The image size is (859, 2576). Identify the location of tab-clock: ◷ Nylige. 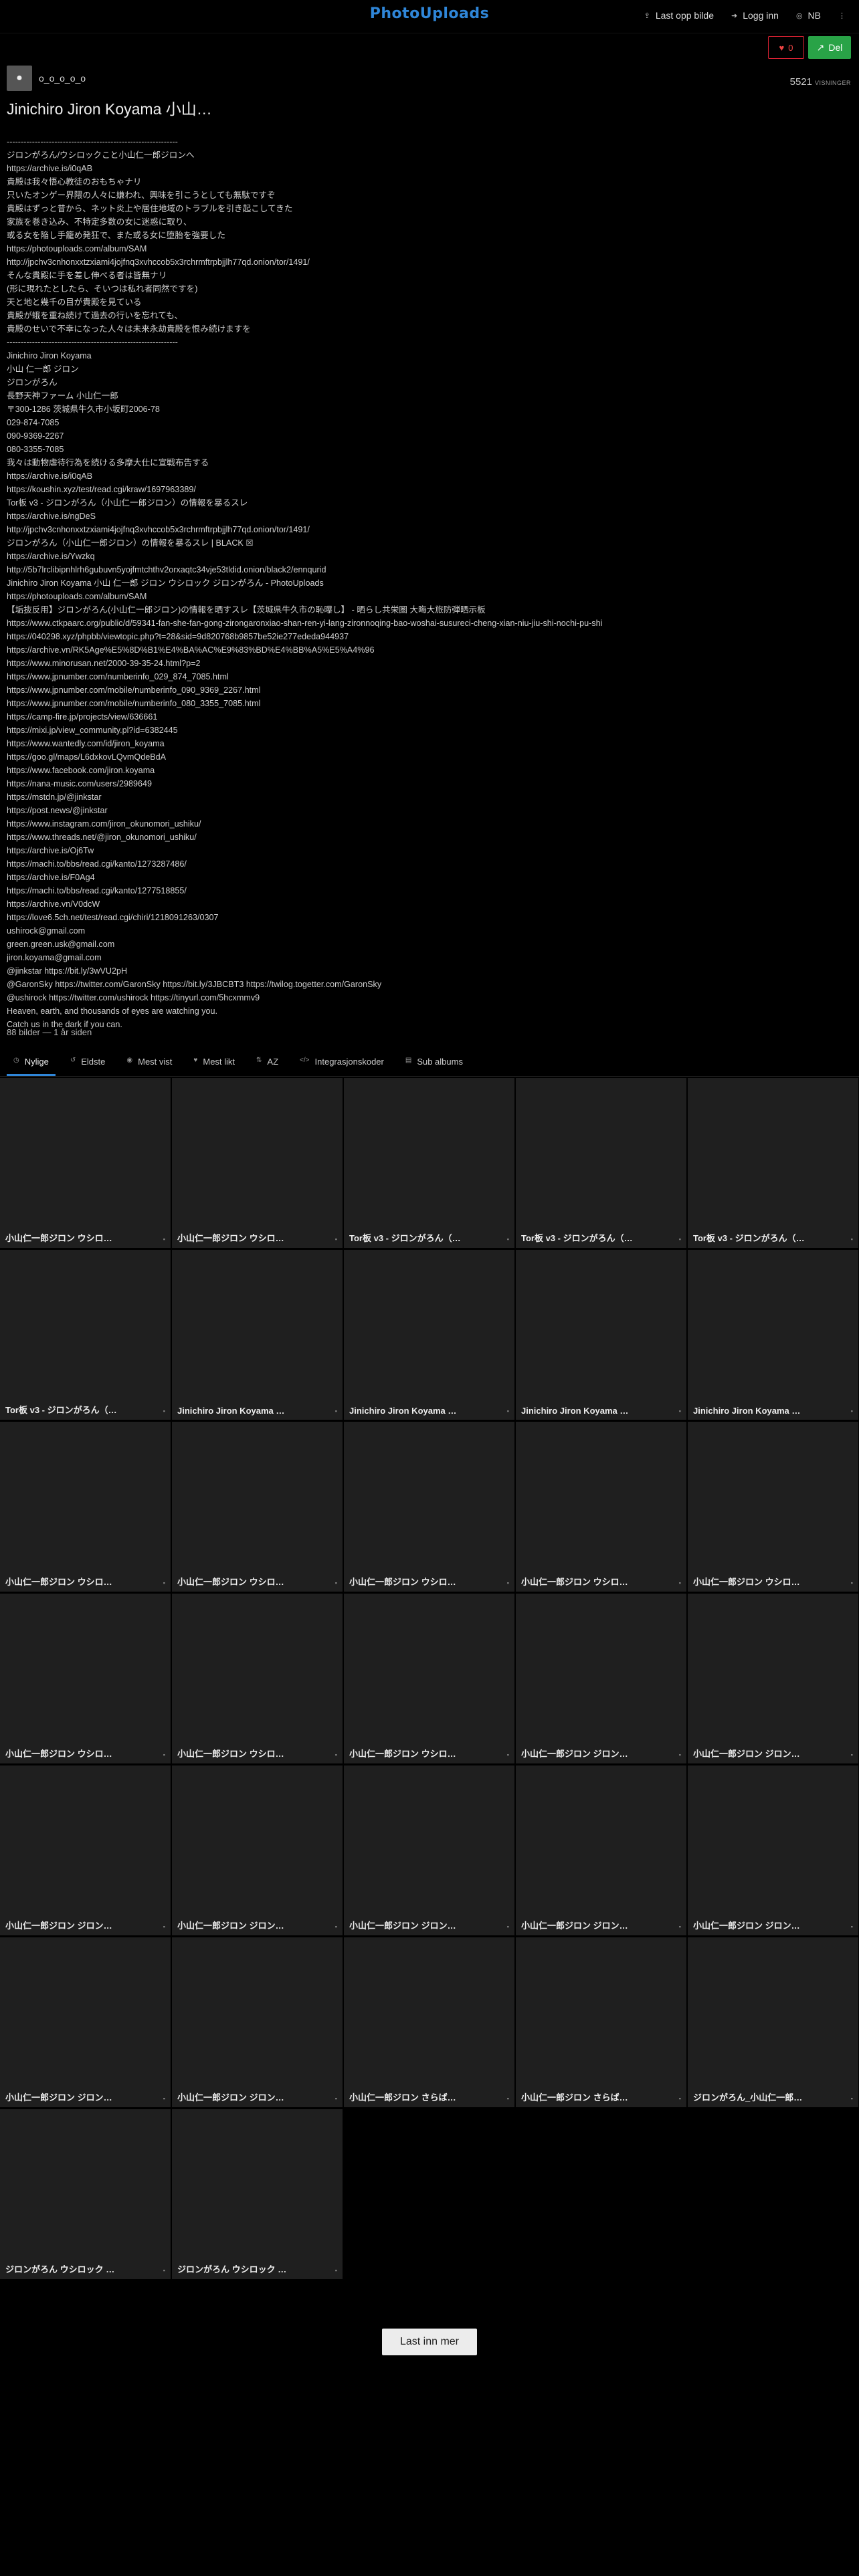
(32, 1062).